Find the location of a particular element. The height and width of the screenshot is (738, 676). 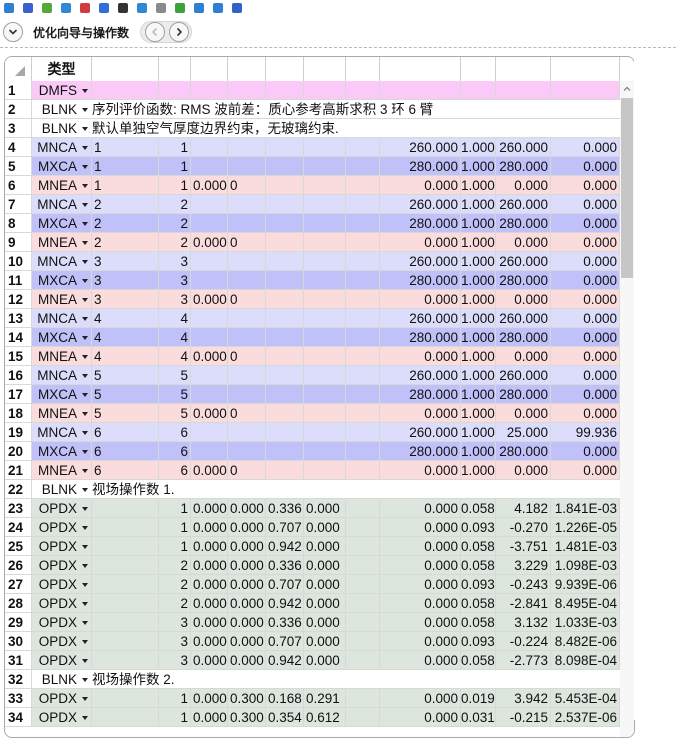

grid-cell: 6 is located at coordinates (175, 432).